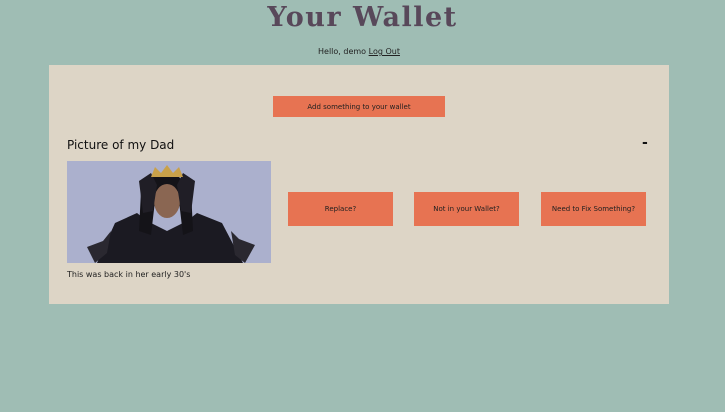 This screenshot has height=412, width=725. Describe the element at coordinates (645, 143) in the screenshot. I see `collapse-button: -` at that location.